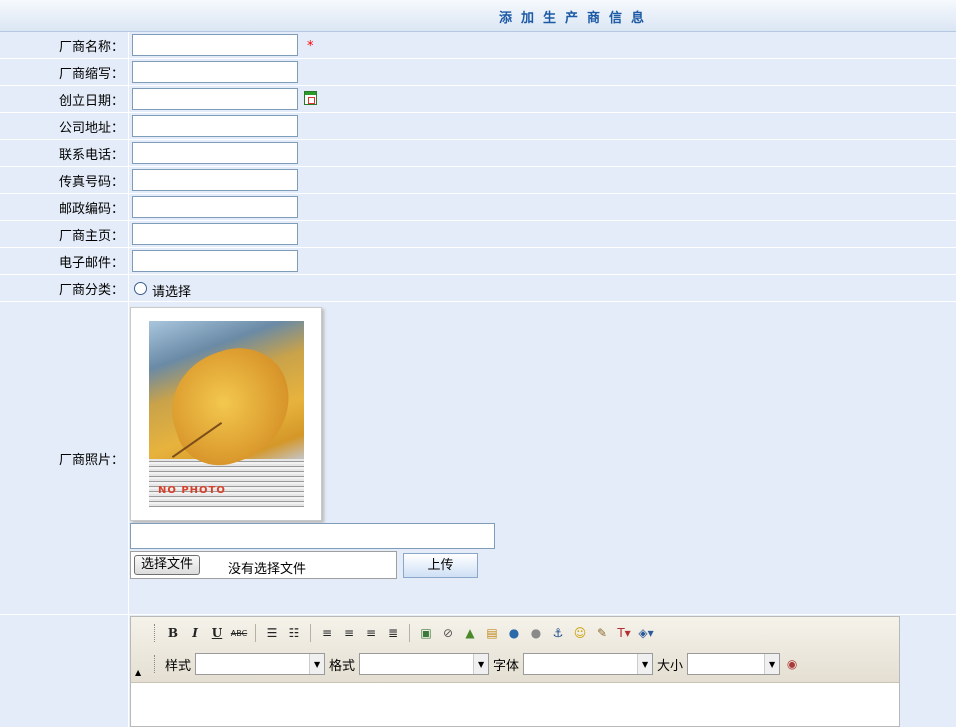 The image size is (956, 727). Describe the element at coordinates (492, 633) in the screenshot. I see `file-icon: ▤` at that location.